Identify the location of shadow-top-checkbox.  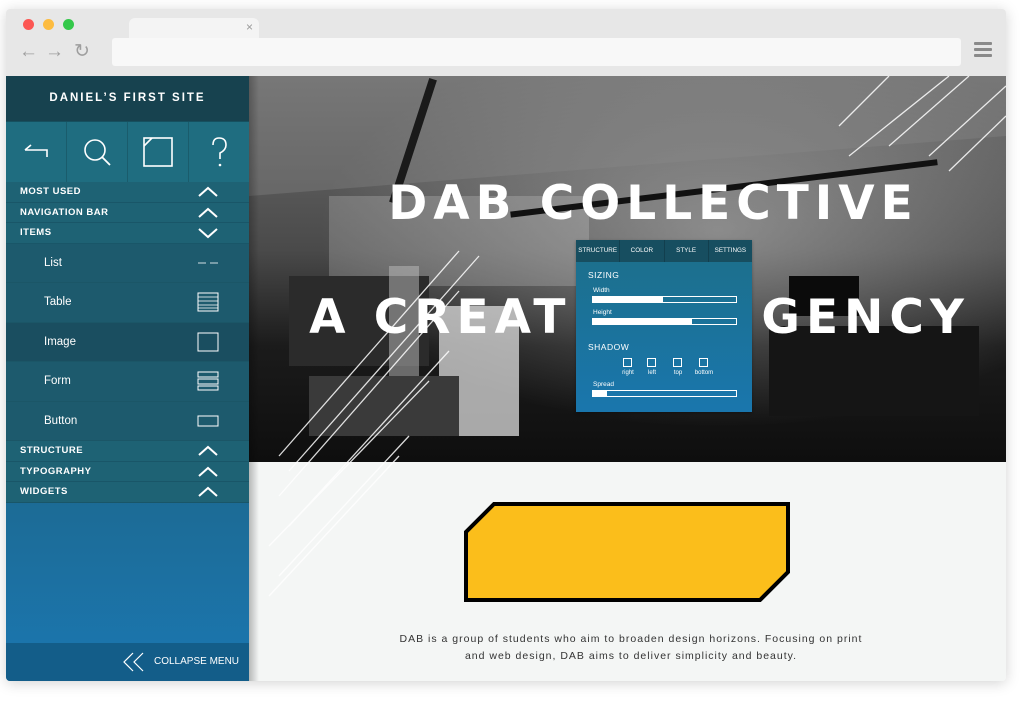
(677, 362).